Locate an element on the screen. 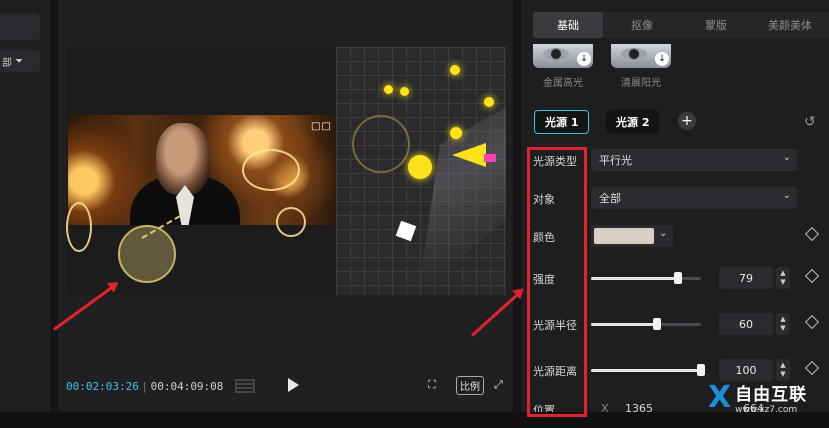  radius-slider is located at coordinates (646, 324).